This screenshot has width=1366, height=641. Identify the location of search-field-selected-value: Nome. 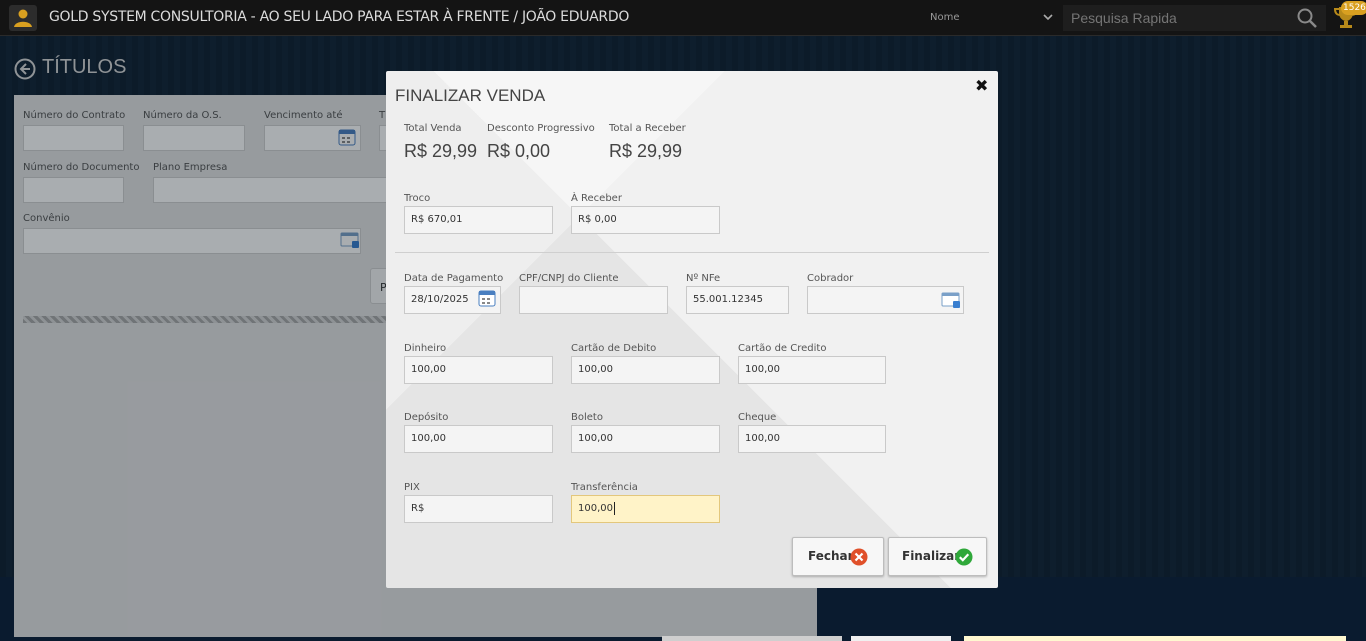
(945, 17).